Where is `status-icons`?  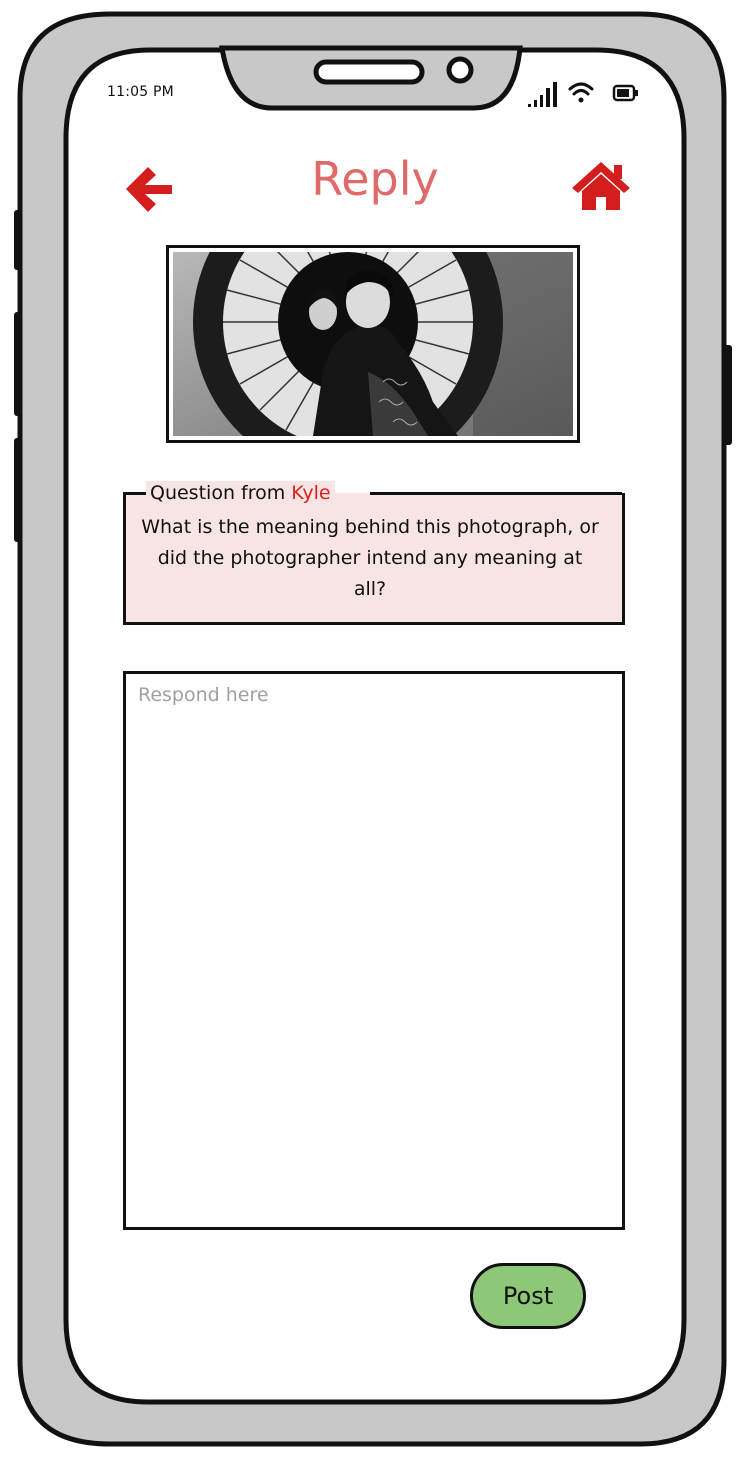 status-icons is located at coordinates (583, 94).